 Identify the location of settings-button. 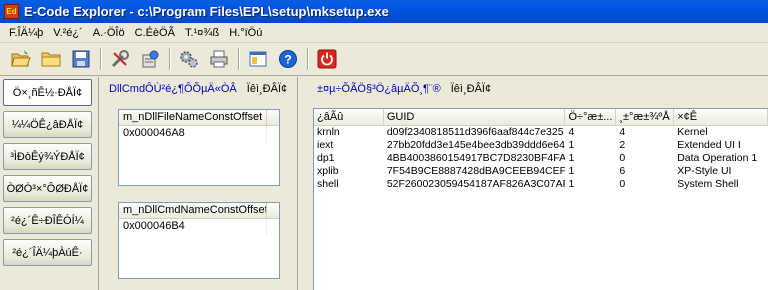
(150, 59).